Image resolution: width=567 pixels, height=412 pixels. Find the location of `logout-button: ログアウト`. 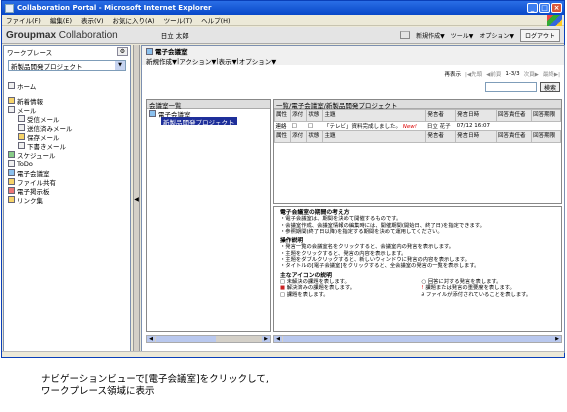

logout-button: ログアウト is located at coordinates (539, 35).